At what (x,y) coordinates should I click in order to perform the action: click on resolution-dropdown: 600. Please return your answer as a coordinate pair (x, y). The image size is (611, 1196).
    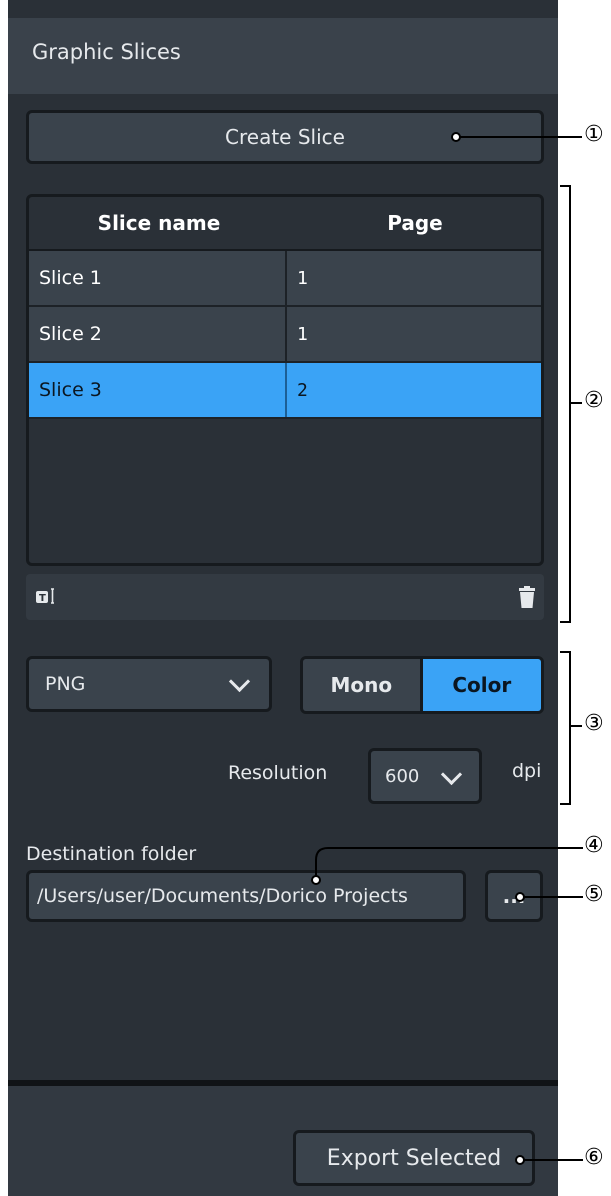
    Looking at the image, I should click on (425, 776).